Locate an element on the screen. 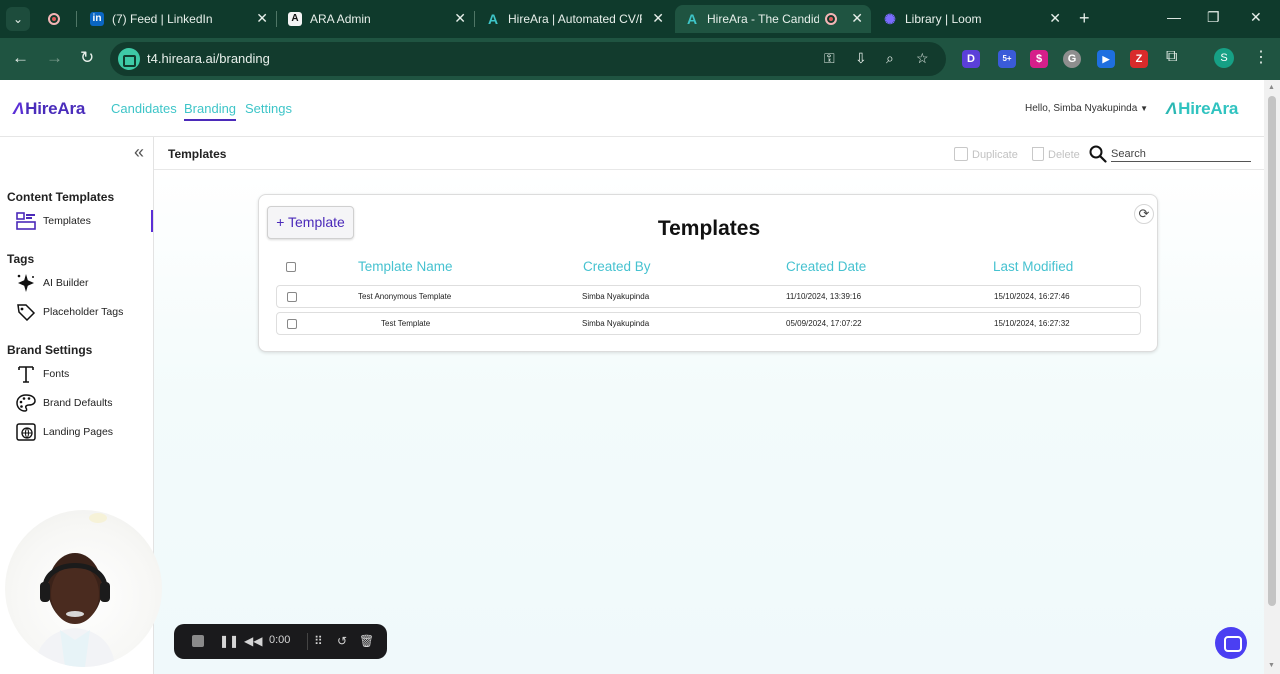 The height and width of the screenshot is (674, 1280). forward-icon: → is located at coordinates (54, 58).